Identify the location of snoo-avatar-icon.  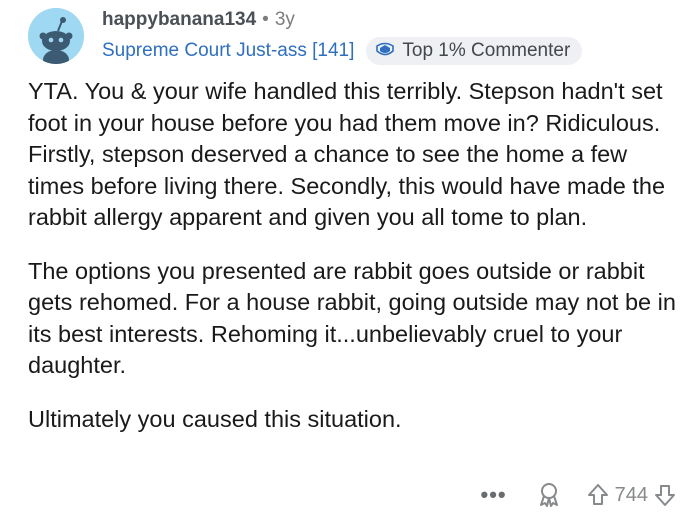
(56, 36).